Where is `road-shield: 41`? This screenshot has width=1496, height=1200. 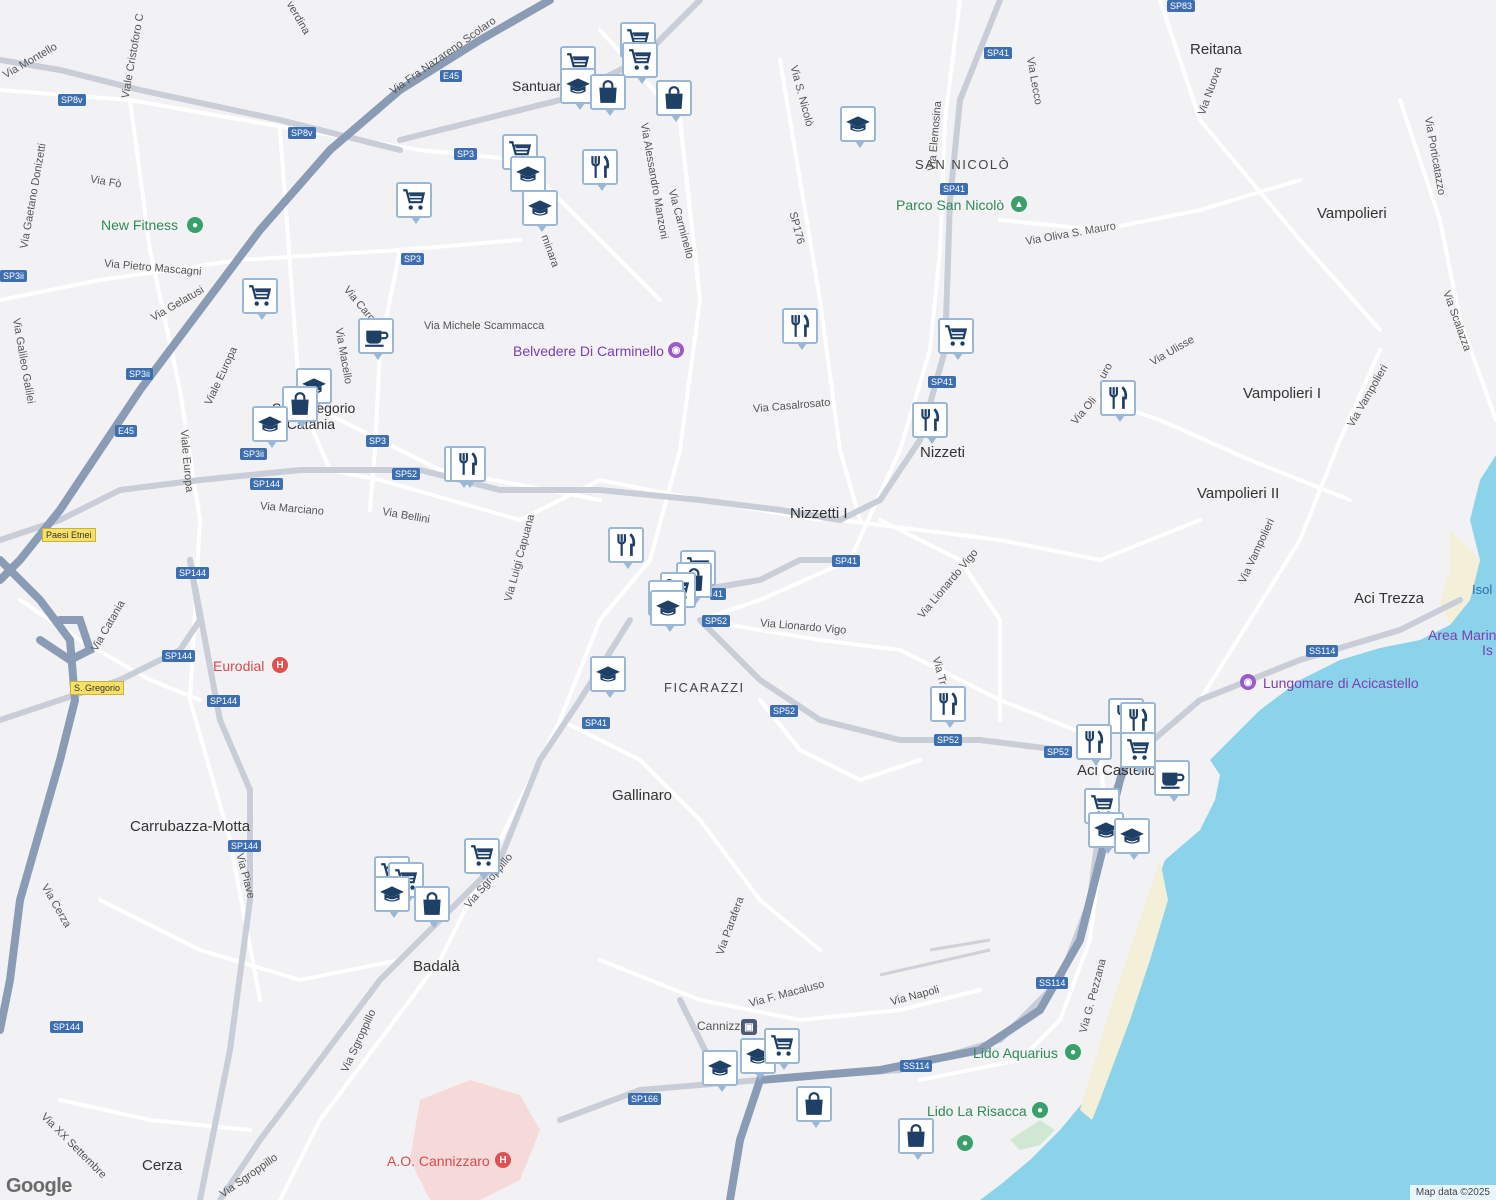 road-shield: 41 is located at coordinates (718, 594).